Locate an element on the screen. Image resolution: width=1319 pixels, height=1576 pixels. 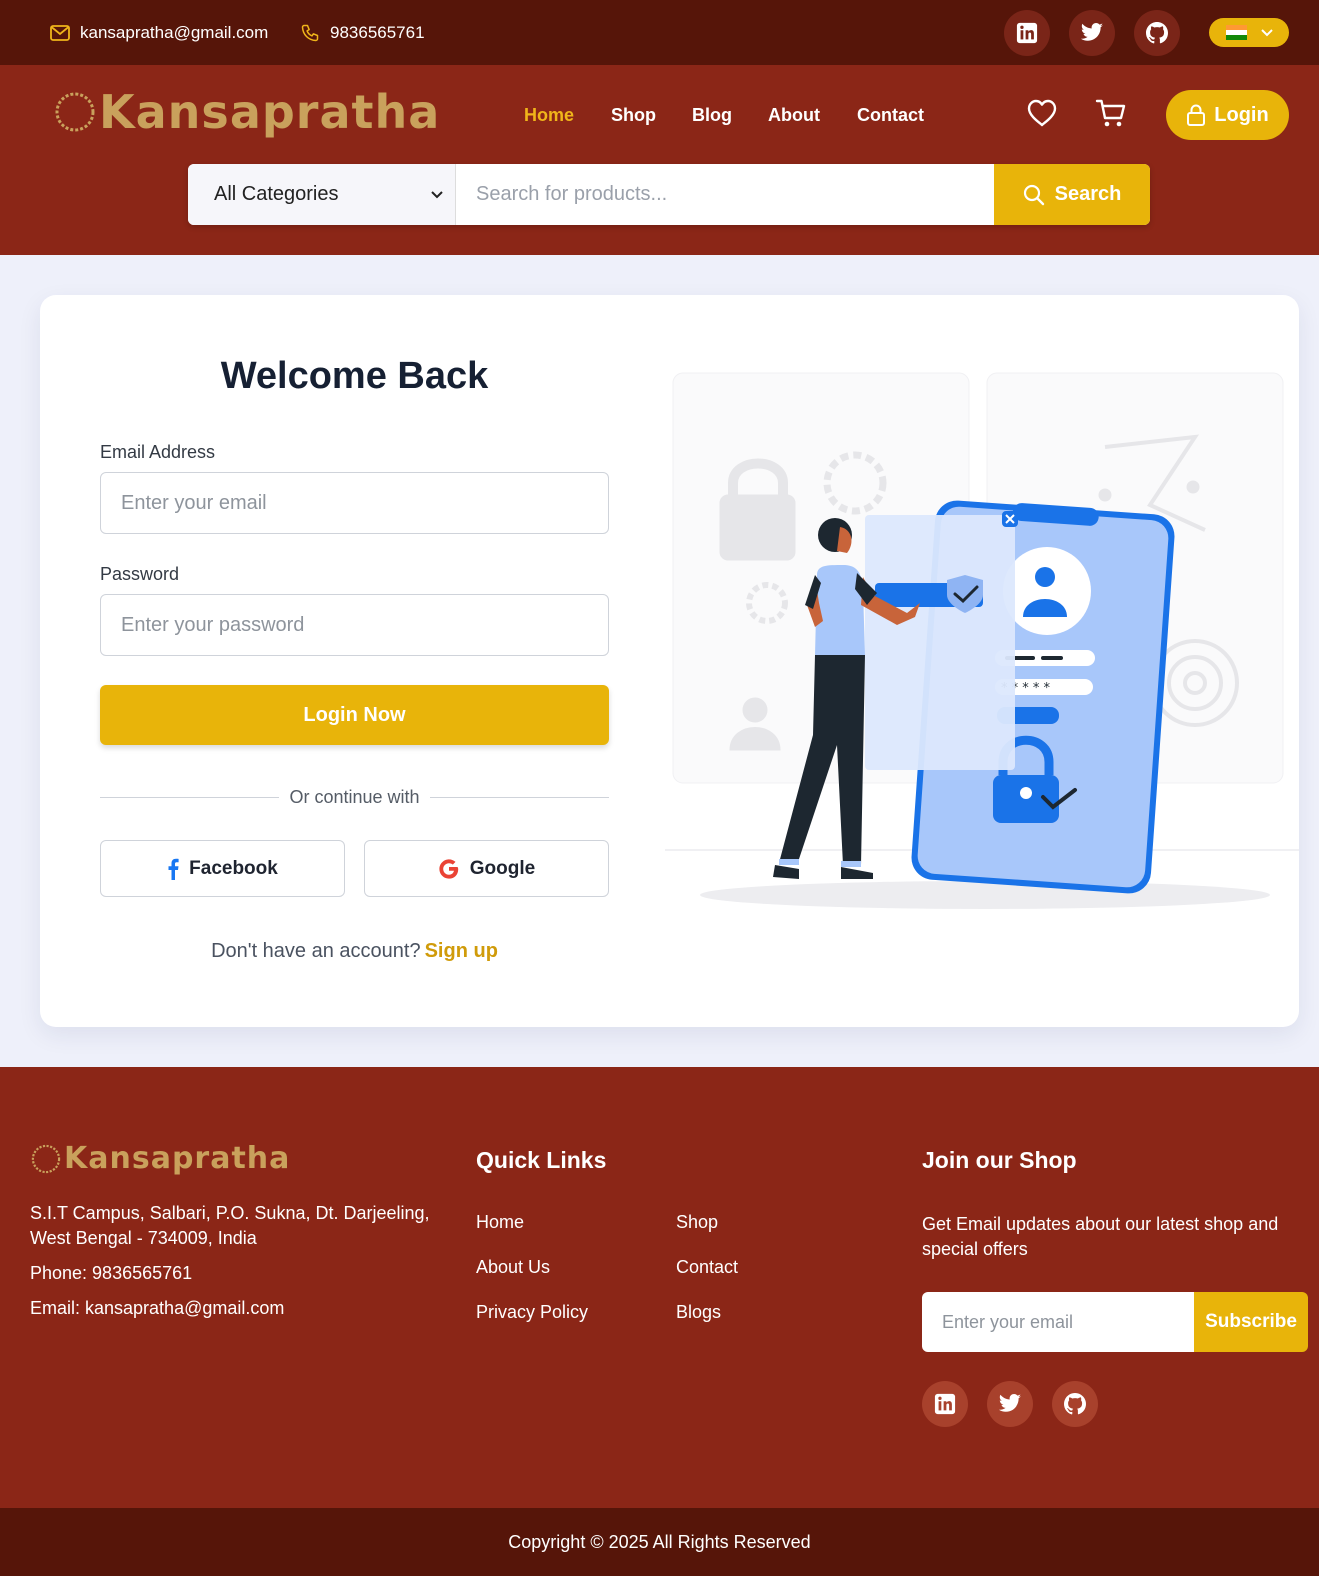
google-icon is located at coordinates (448, 868).